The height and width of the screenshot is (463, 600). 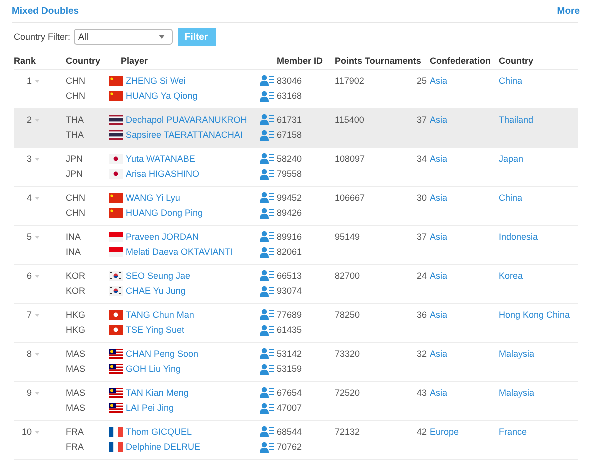 What do you see at coordinates (193, 291) in the screenshot?
I see `player-link: CHAE Yu Jung` at bounding box center [193, 291].